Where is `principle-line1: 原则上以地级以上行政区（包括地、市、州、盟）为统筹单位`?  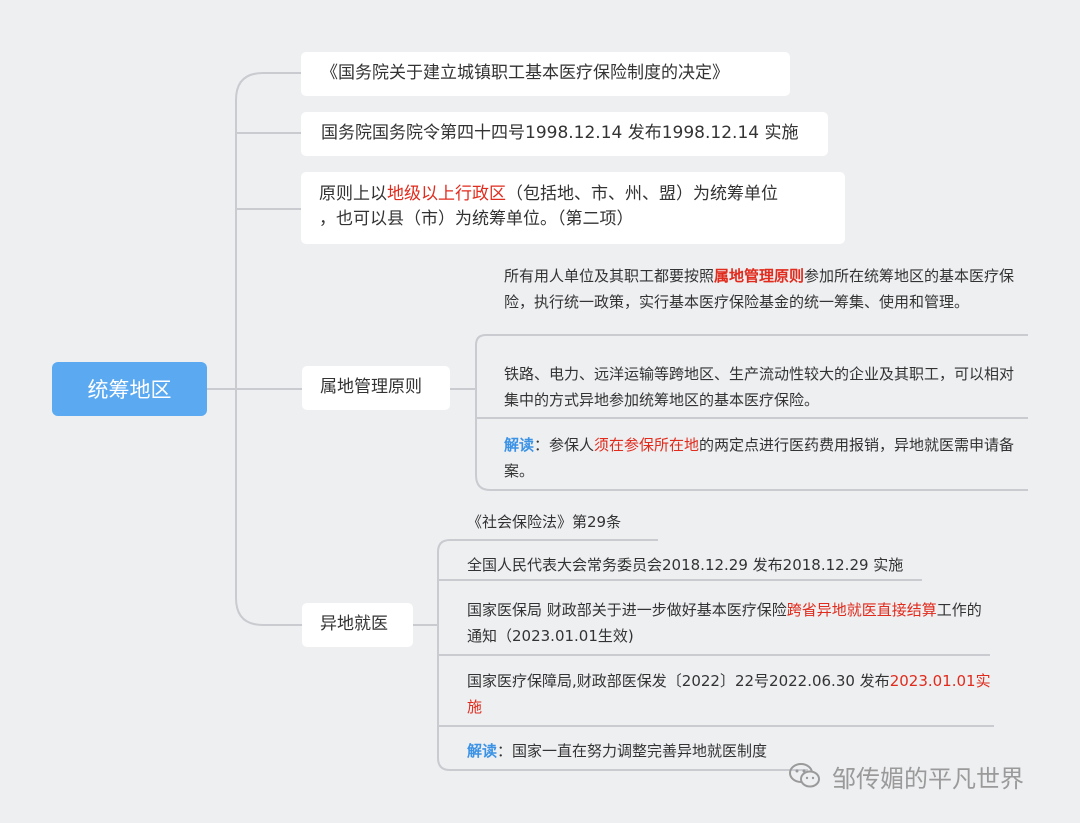
principle-line1: 原则上以地级以上行政区（包括地、市、州、盟）为统筹单位 is located at coordinates (582, 194).